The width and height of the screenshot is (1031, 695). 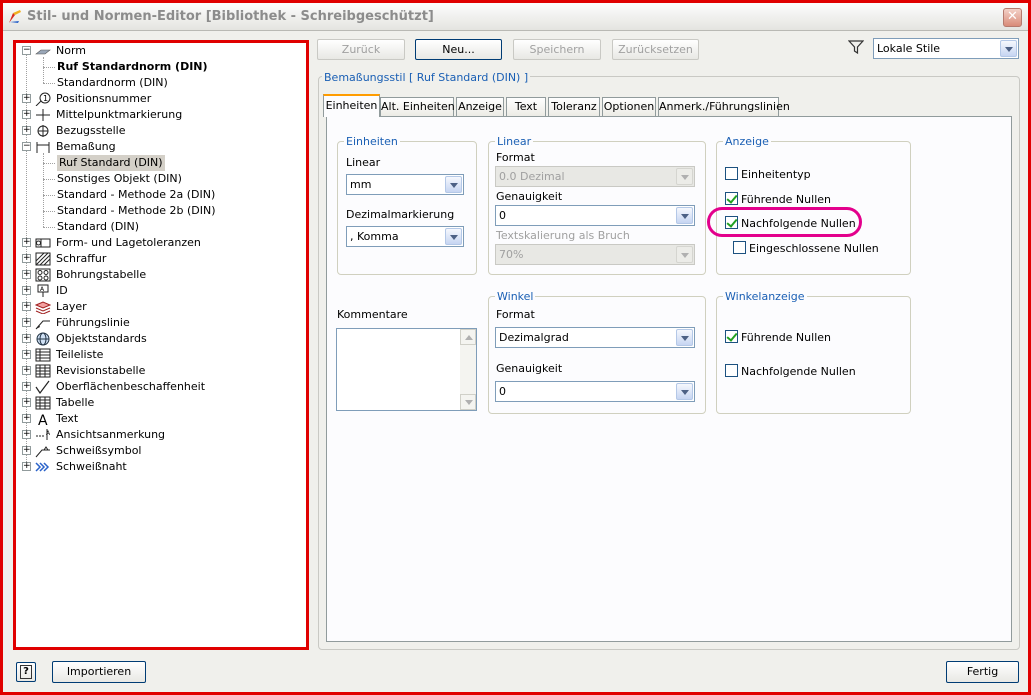 I want to click on angle-format-dropdown: Dezimalgrad, so click(x=595, y=337).